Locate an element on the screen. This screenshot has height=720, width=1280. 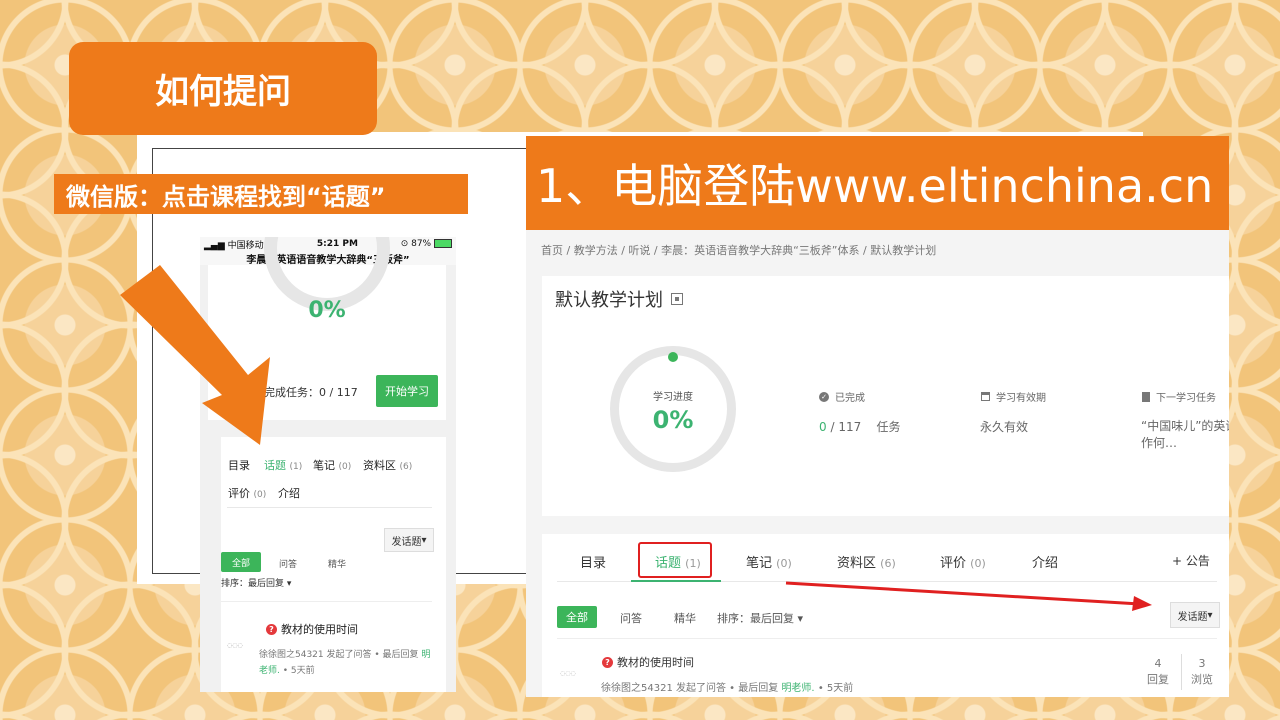
plan-title: 默认教学计划 is located at coordinates (619, 299).